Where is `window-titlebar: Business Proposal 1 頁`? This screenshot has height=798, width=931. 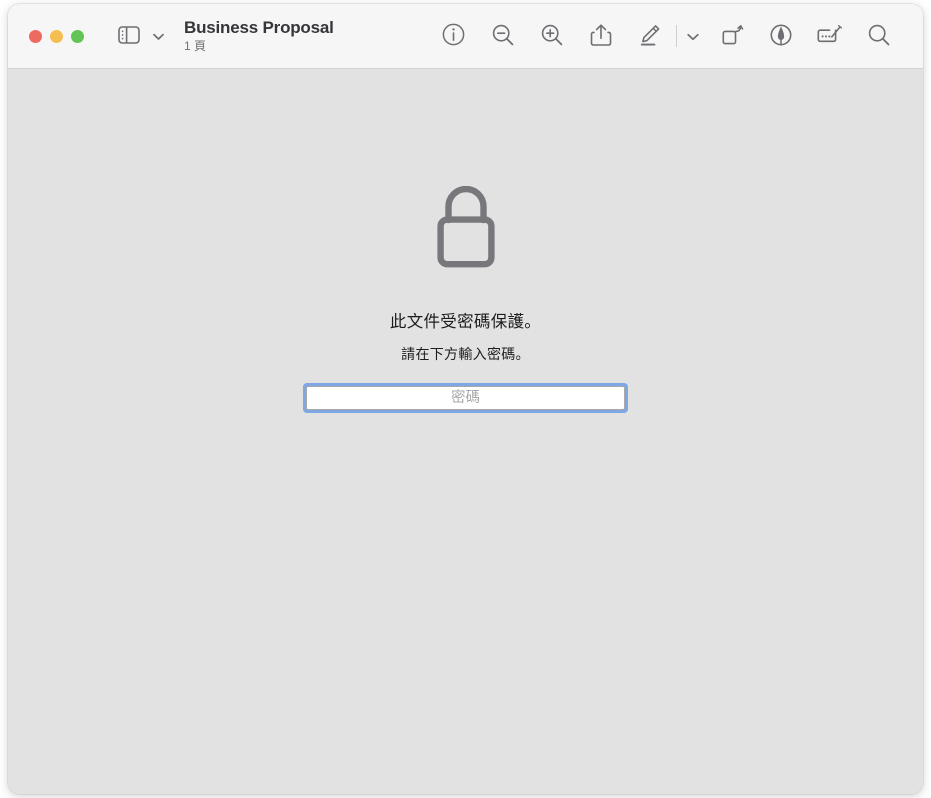
window-titlebar: Business Proposal 1 頁 is located at coordinates (465, 36).